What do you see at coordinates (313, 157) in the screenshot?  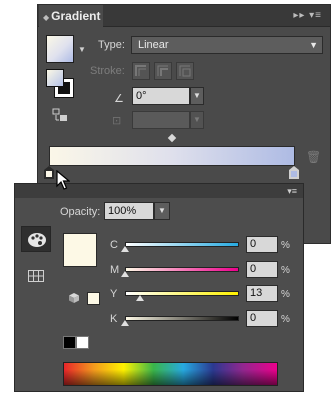 I see `trash-icon: 🗑` at bounding box center [313, 157].